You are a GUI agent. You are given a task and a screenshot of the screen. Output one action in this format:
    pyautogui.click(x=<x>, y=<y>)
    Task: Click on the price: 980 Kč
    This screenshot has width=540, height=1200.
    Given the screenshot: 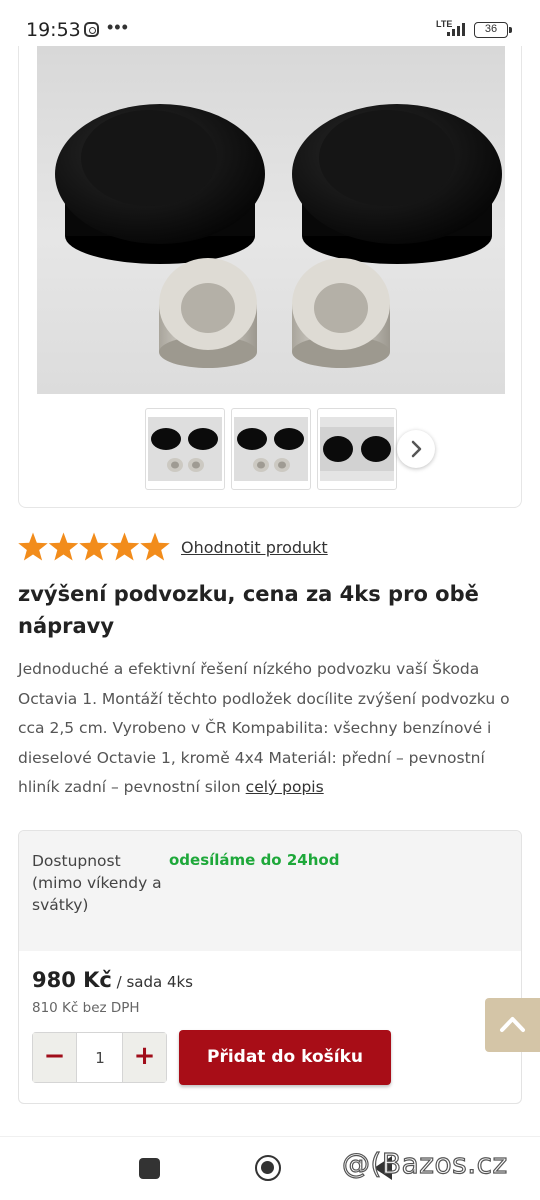 What is the action you would take?
    pyautogui.click(x=72, y=980)
    